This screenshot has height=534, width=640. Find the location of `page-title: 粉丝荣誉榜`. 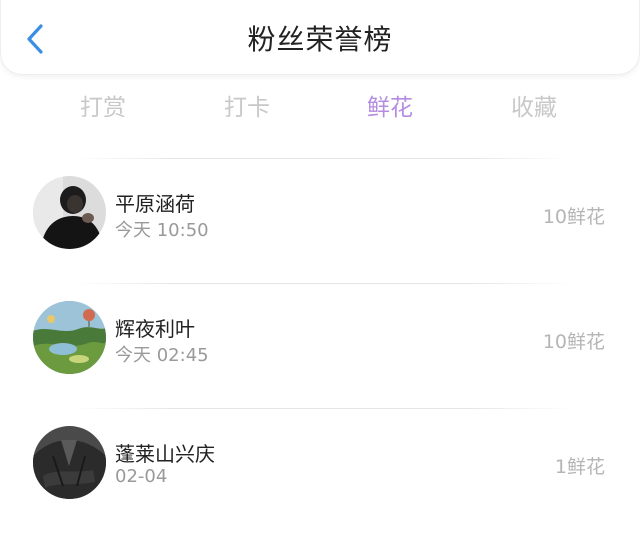

page-title: 粉丝荣誉榜 is located at coordinates (320, 39).